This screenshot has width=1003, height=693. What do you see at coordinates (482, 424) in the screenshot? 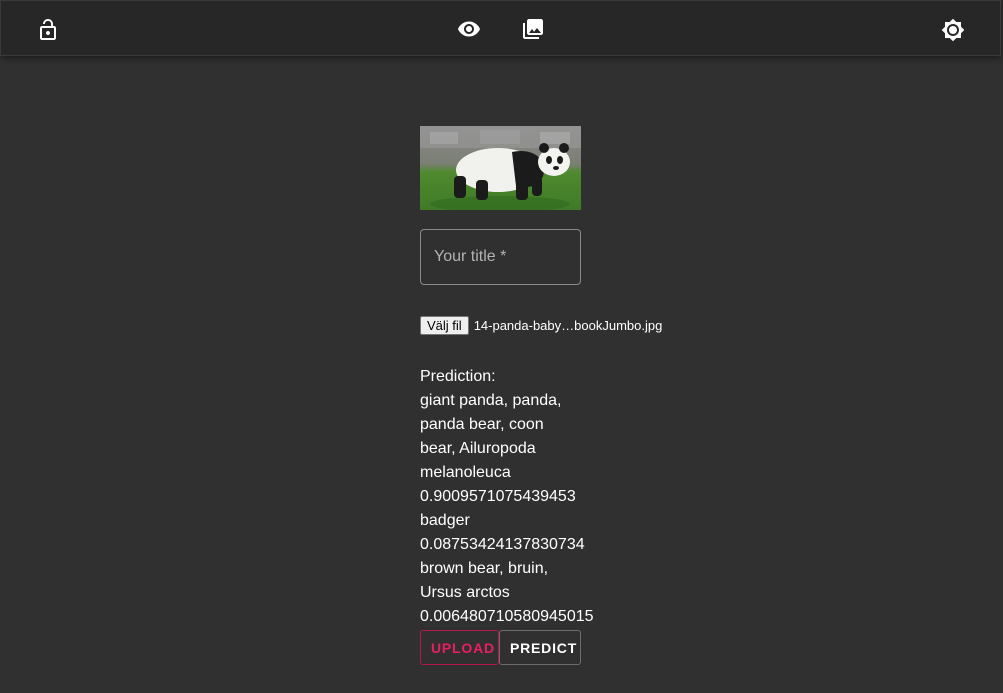
I see `prediction-line: panda bear, coon` at bounding box center [482, 424].